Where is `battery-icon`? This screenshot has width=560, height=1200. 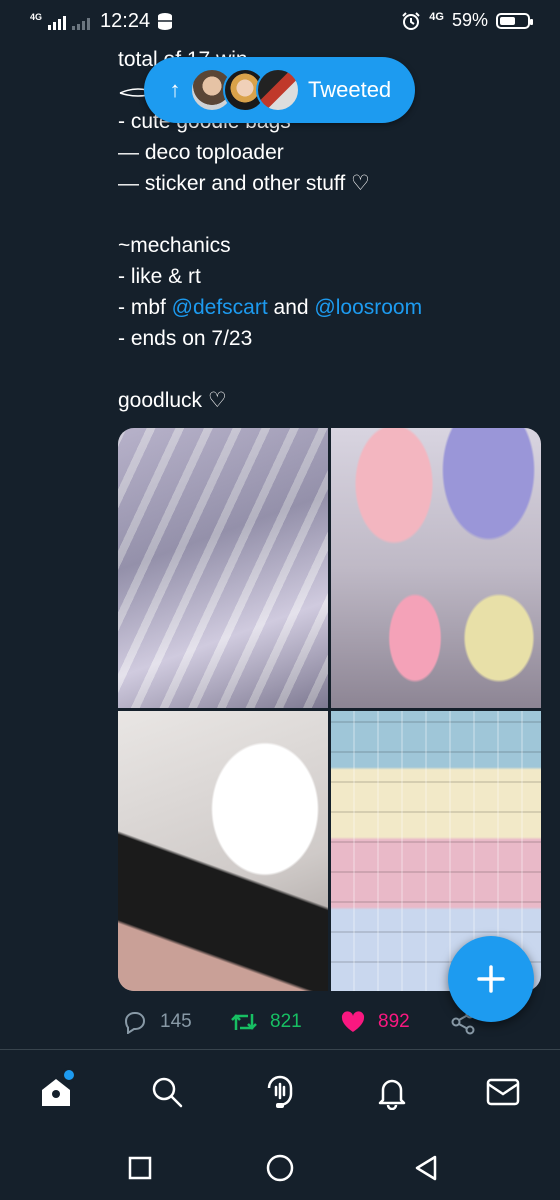
battery-icon is located at coordinates (514, 20).